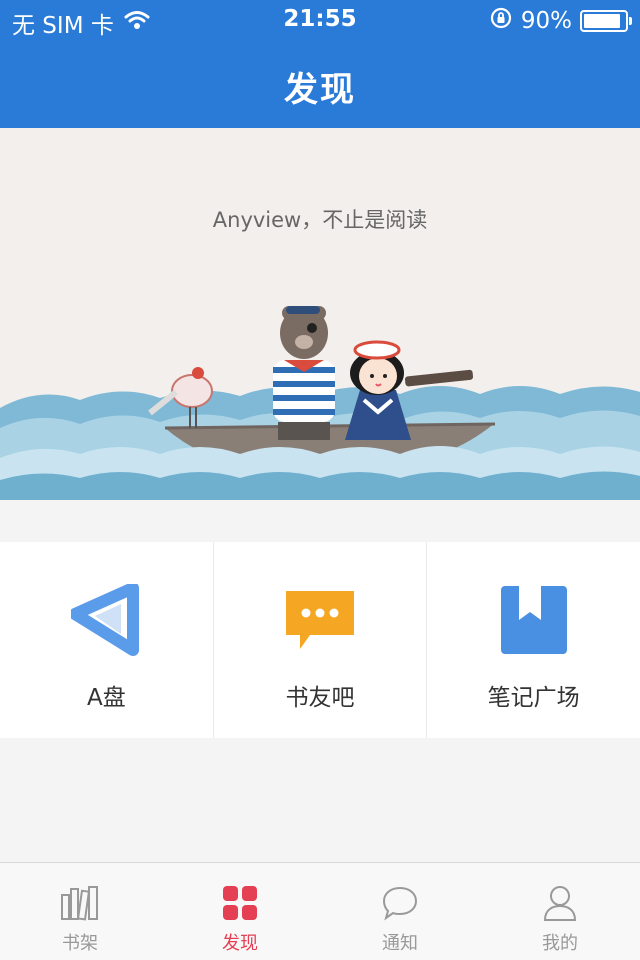  Describe the element at coordinates (400, 943) in the screenshot. I see `tab-label: 通知` at that location.